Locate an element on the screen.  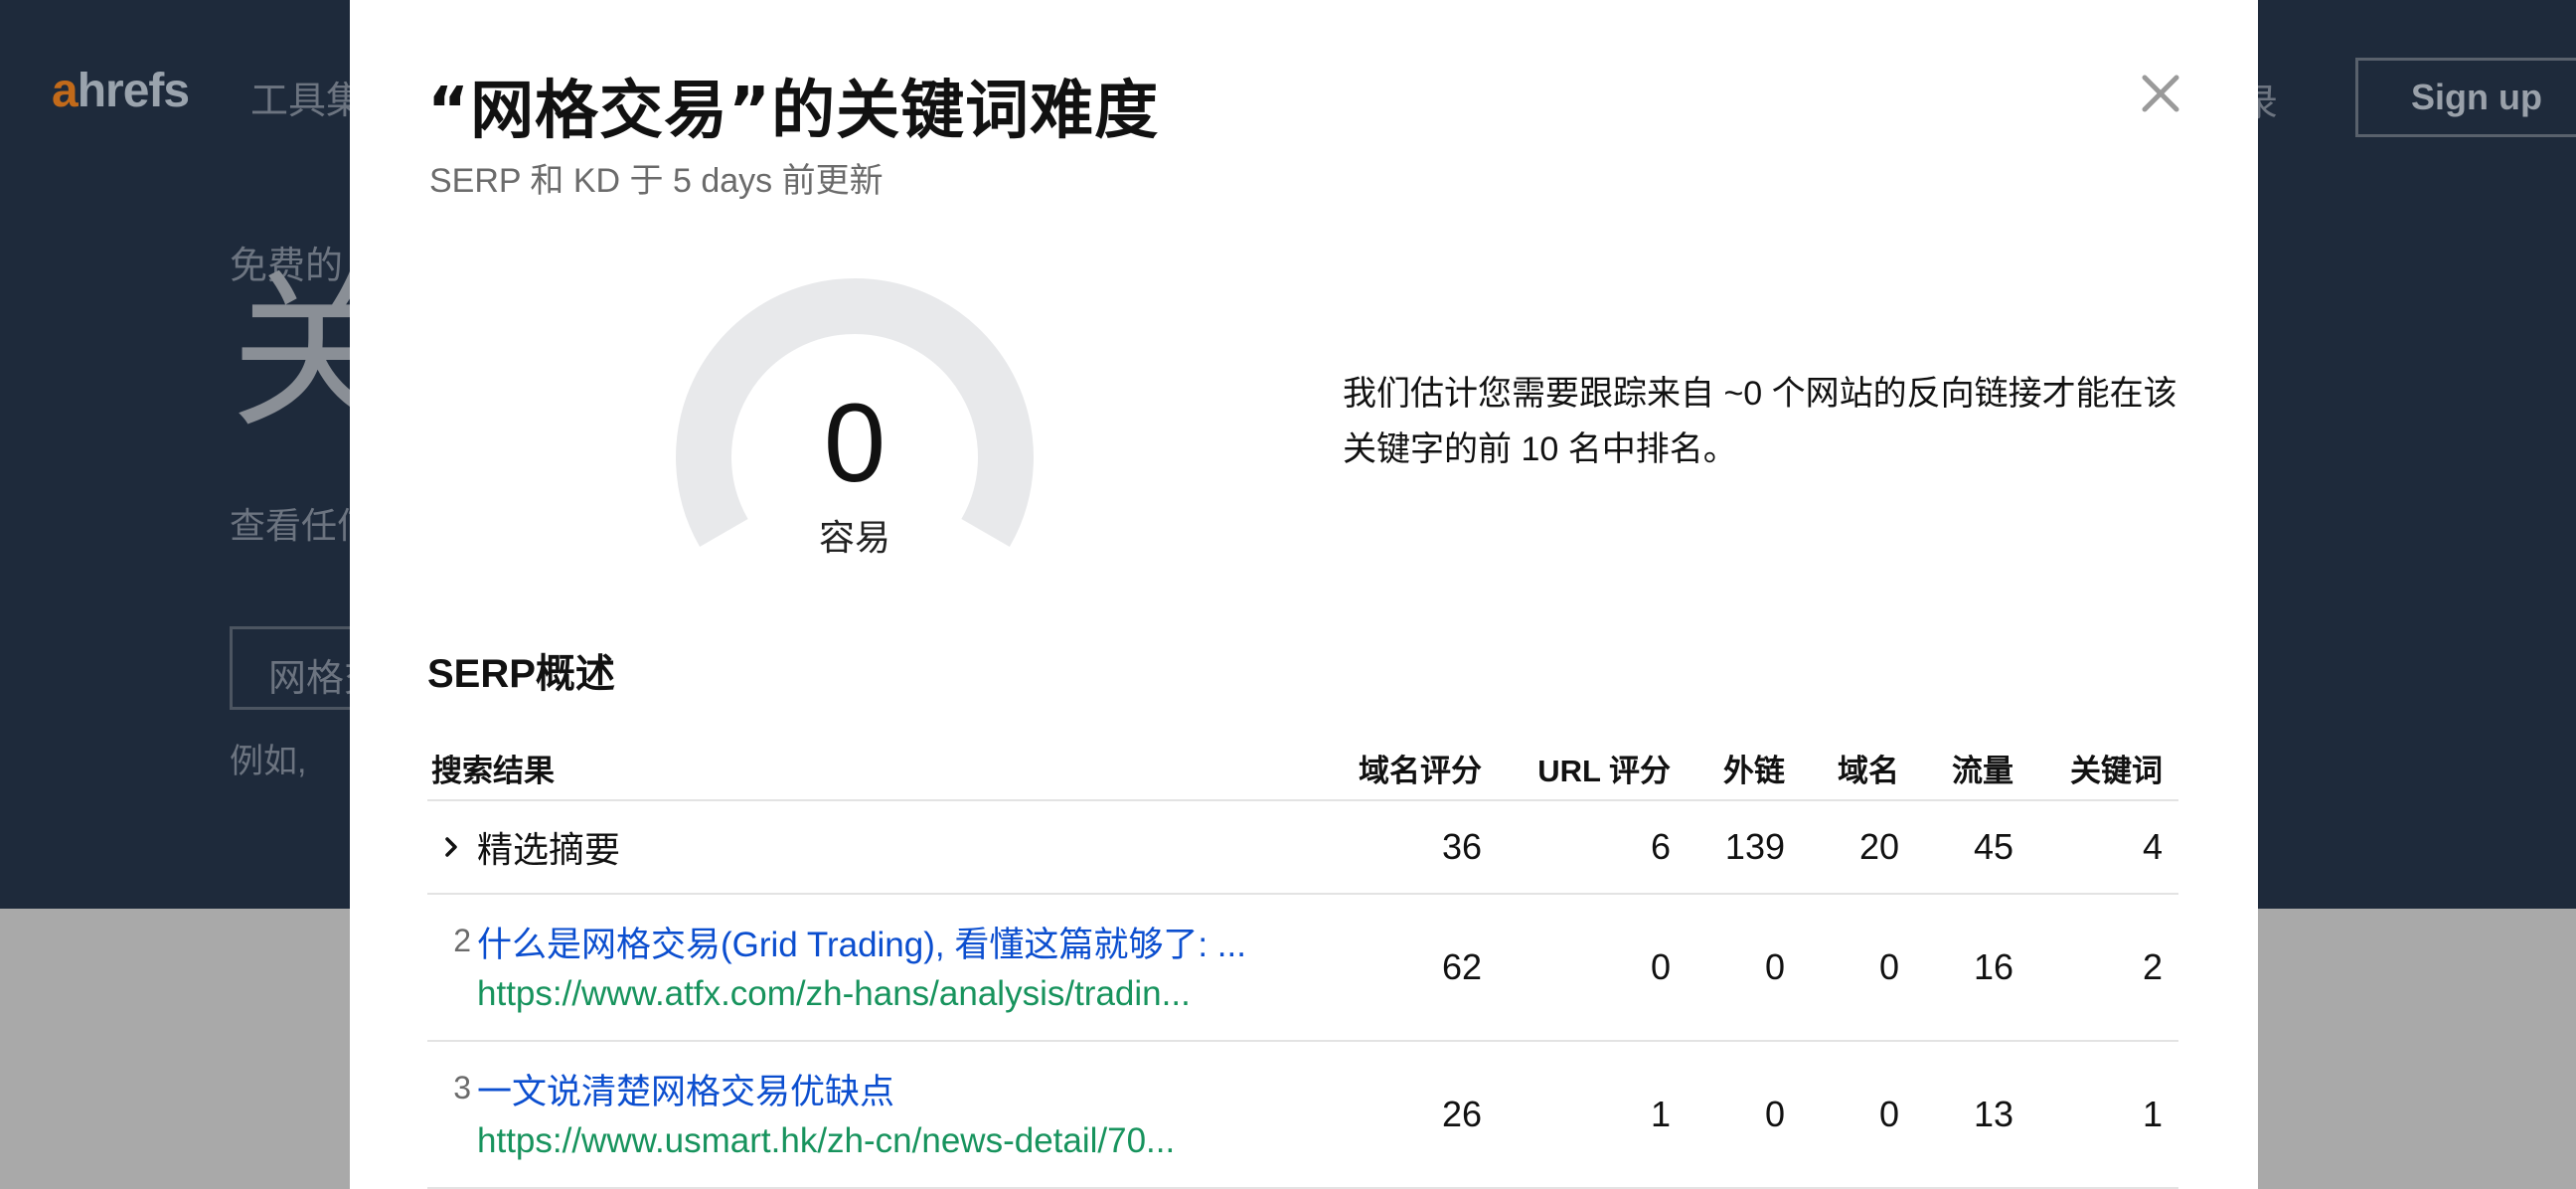
header-keywords: 关键词 is located at coordinates (2103, 768).